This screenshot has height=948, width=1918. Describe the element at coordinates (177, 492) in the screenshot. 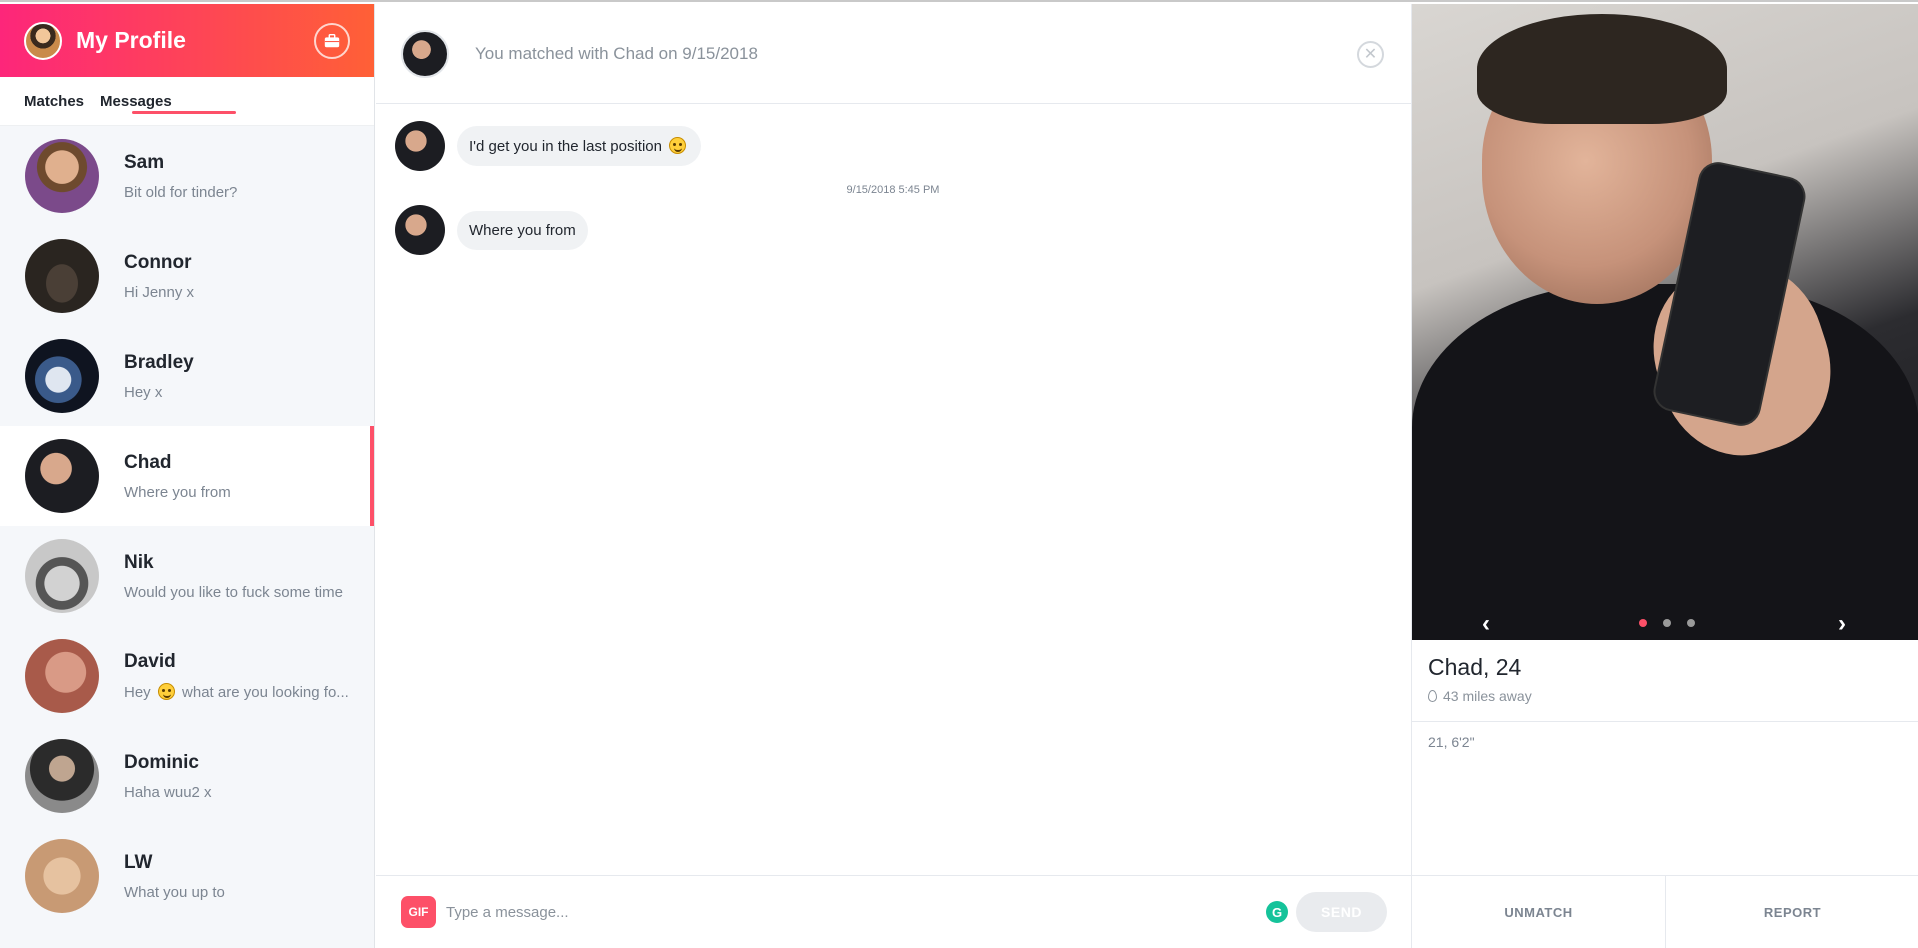

I see `message-preview: Where you from` at that location.